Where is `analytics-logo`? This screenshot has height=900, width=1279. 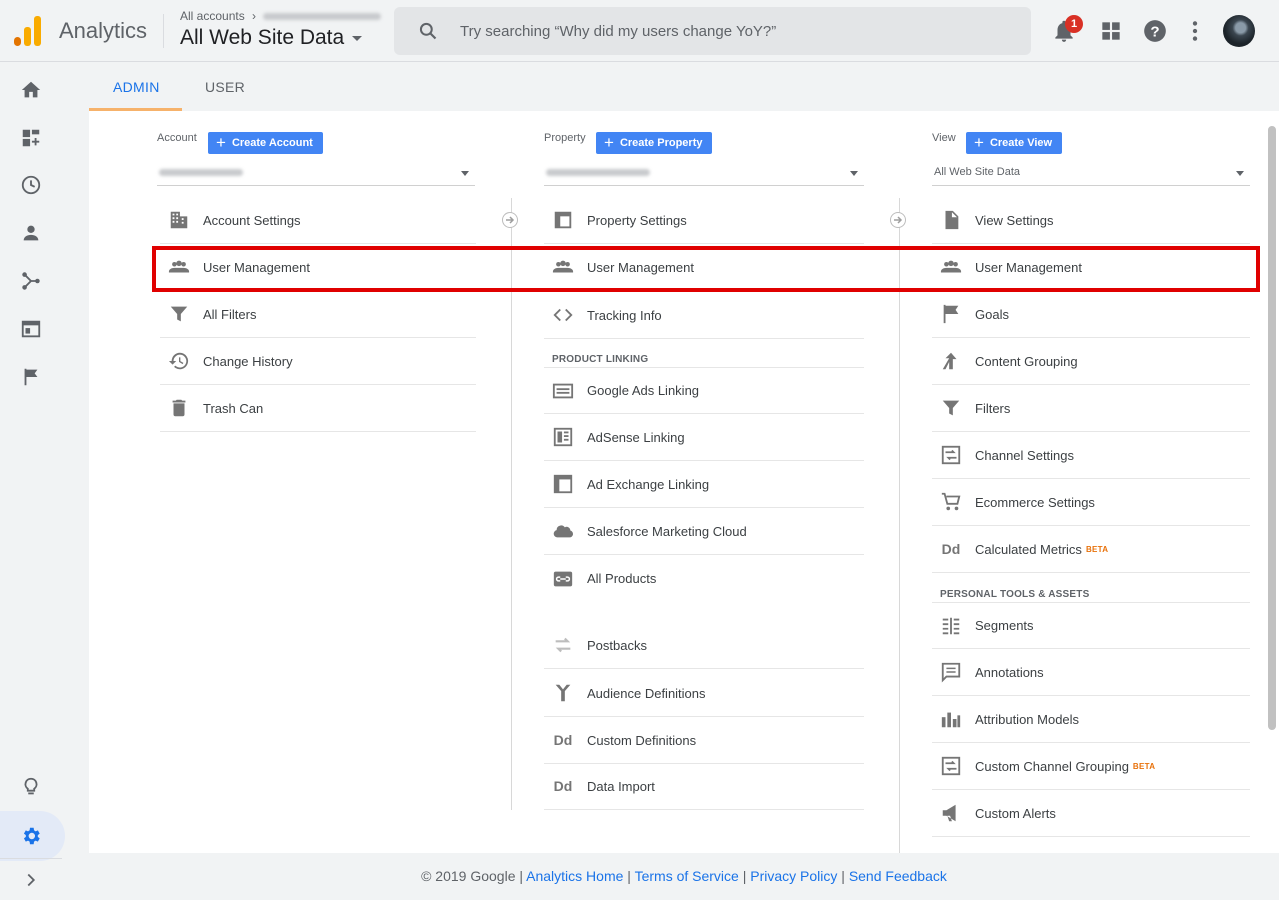
analytics-logo is located at coordinates (28, 31).